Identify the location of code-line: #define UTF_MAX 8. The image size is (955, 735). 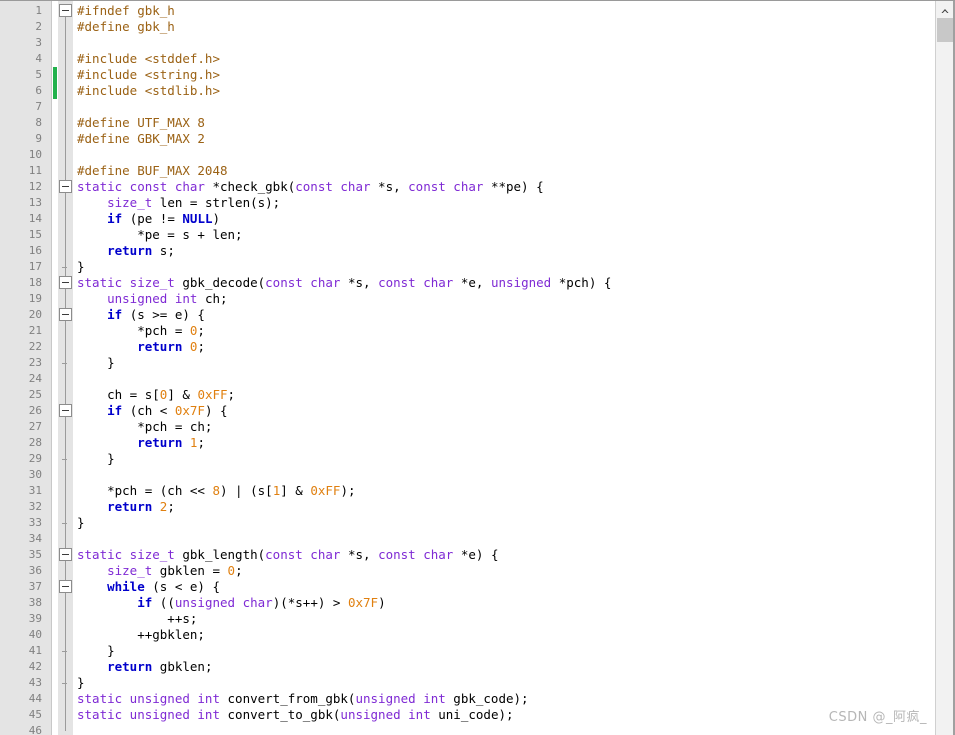
(505, 123).